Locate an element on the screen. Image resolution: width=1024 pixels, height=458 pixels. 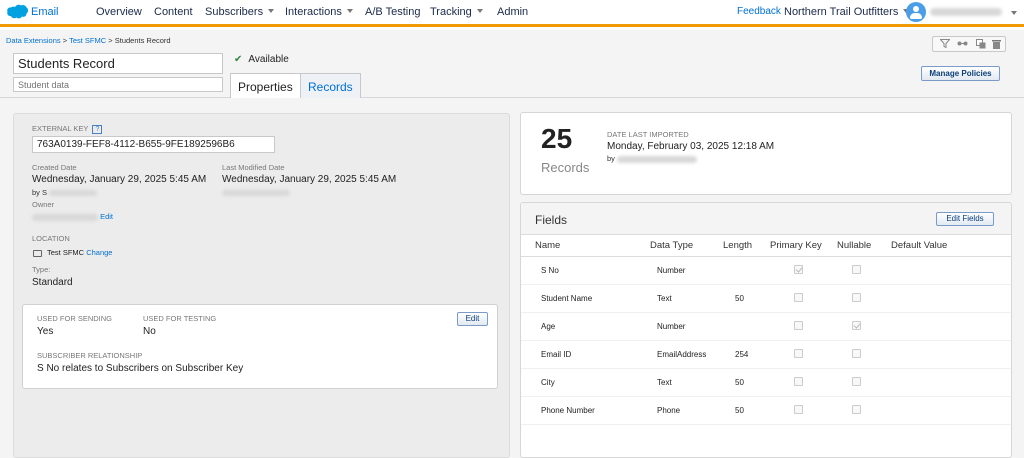
modified-date-label: Last Modified Date is located at coordinates (253, 167).